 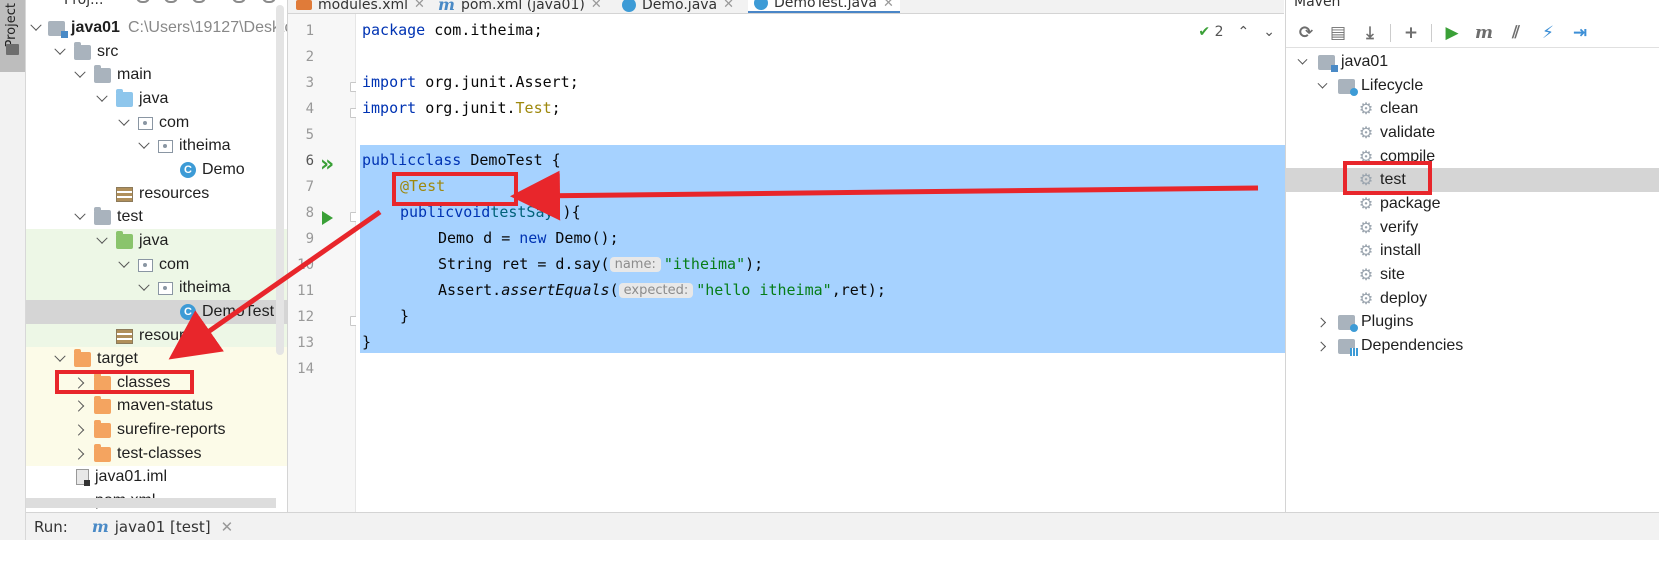 What do you see at coordinates (156, 454) in the screenshot?
I see `tree-item-test-classes: test-classes` at bounding box center [156, 454].